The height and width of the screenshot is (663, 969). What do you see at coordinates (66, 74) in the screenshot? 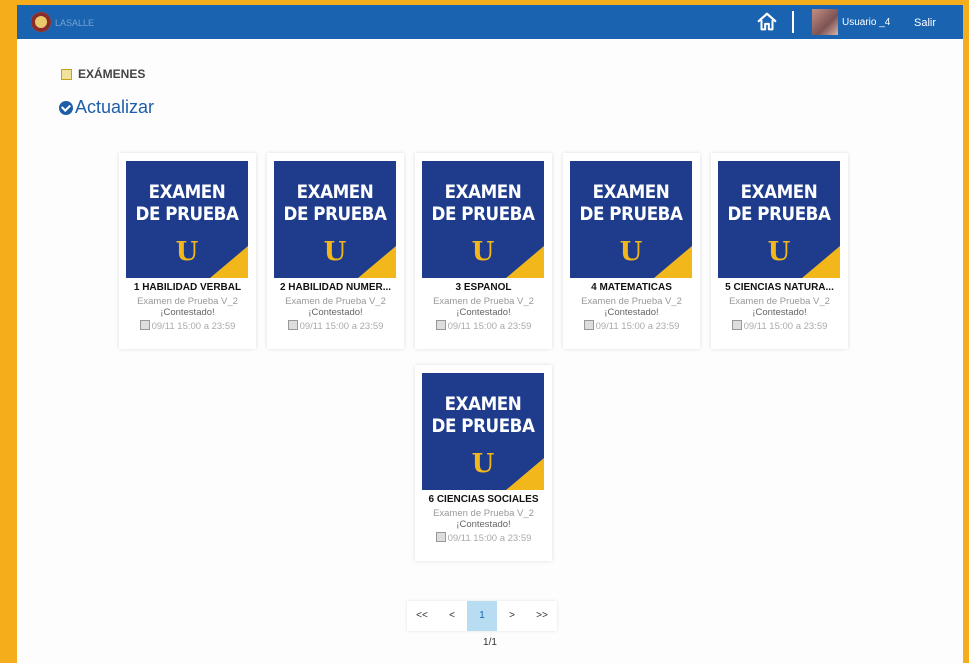
I see `exams-icon` at bounding box center [66, 74].